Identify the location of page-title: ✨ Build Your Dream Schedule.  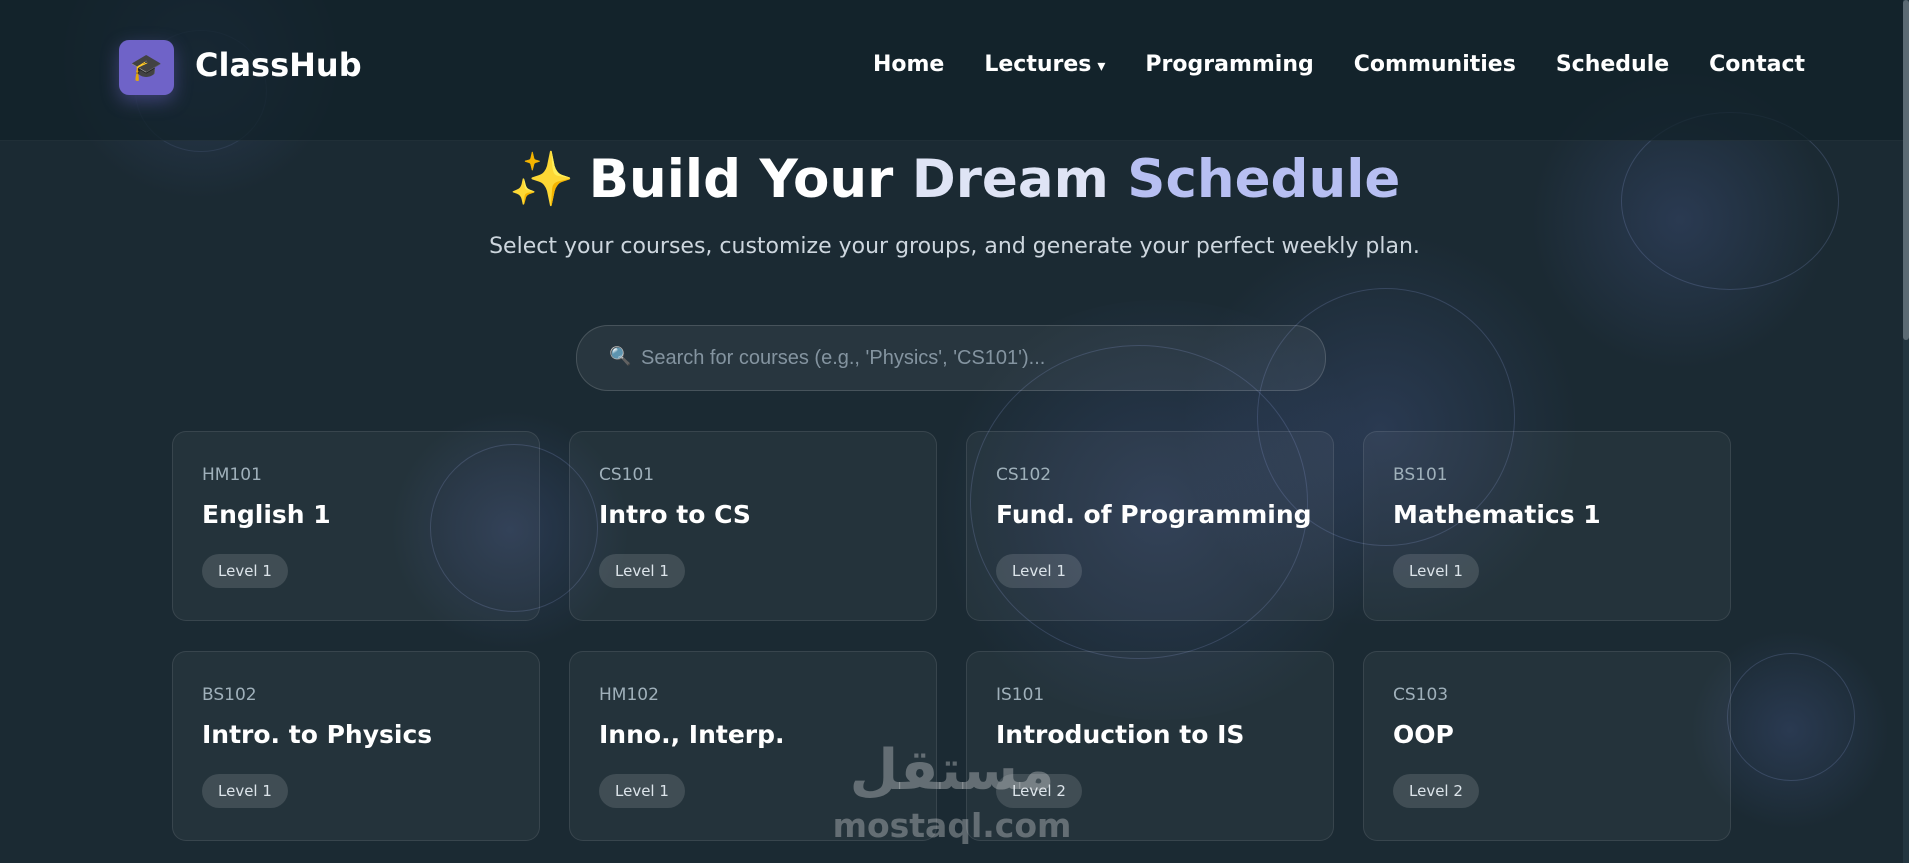
(954, 179).